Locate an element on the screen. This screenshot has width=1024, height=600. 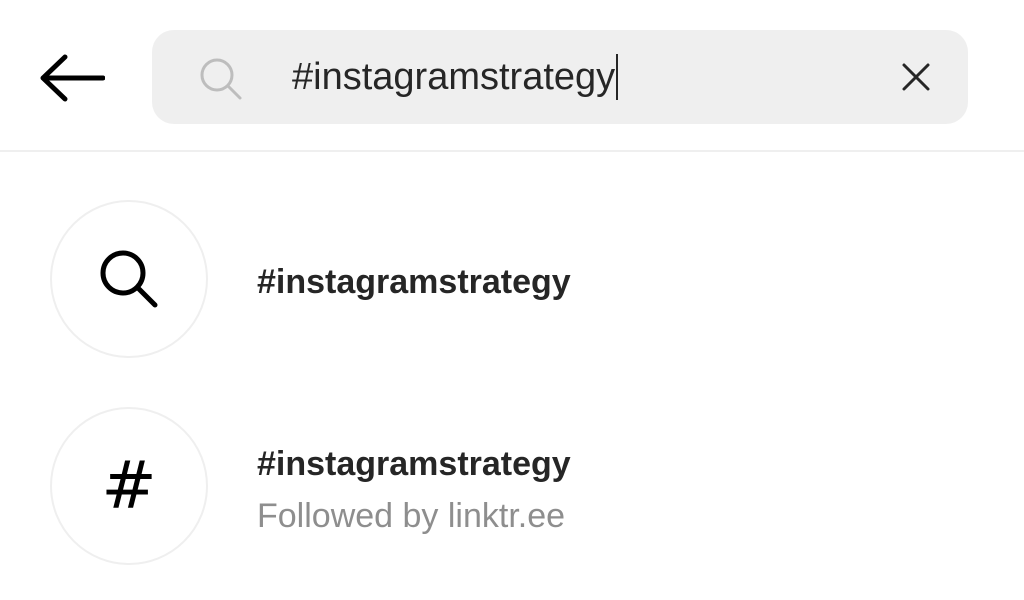
result-icon-circle is located at coordinates (129, 279).